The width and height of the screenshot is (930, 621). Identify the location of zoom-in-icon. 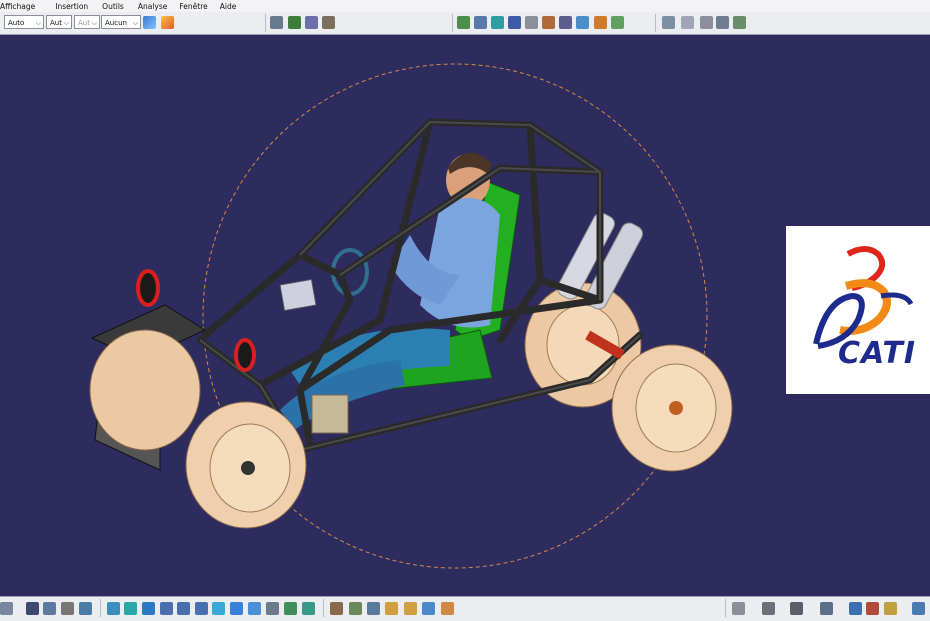
(166, 608).